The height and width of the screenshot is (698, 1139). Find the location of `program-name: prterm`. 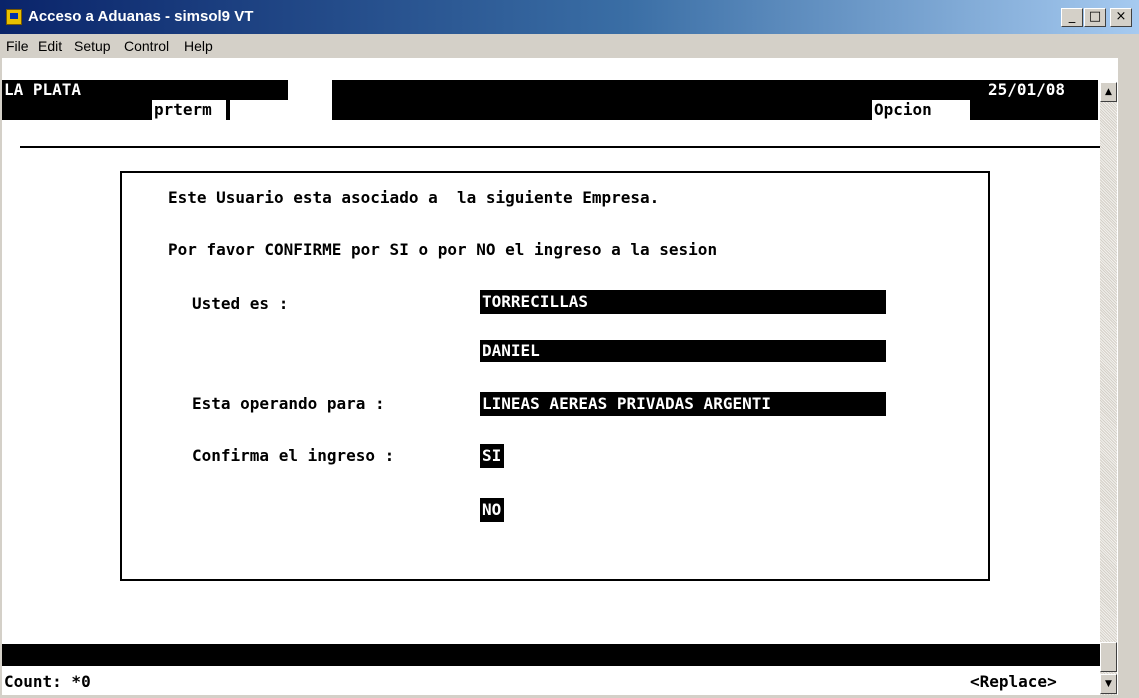

program-name: prterm is located at coordinates (183, 109).